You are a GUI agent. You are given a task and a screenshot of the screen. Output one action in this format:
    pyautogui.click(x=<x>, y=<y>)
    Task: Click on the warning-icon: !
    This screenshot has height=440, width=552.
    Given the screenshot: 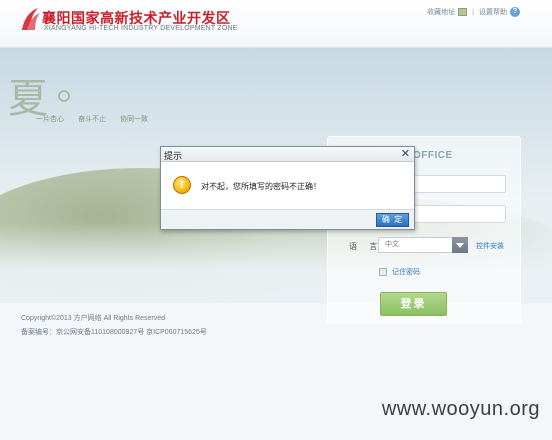 What is the action you would take?
    pyautogui.click(x=182, y=185)
    